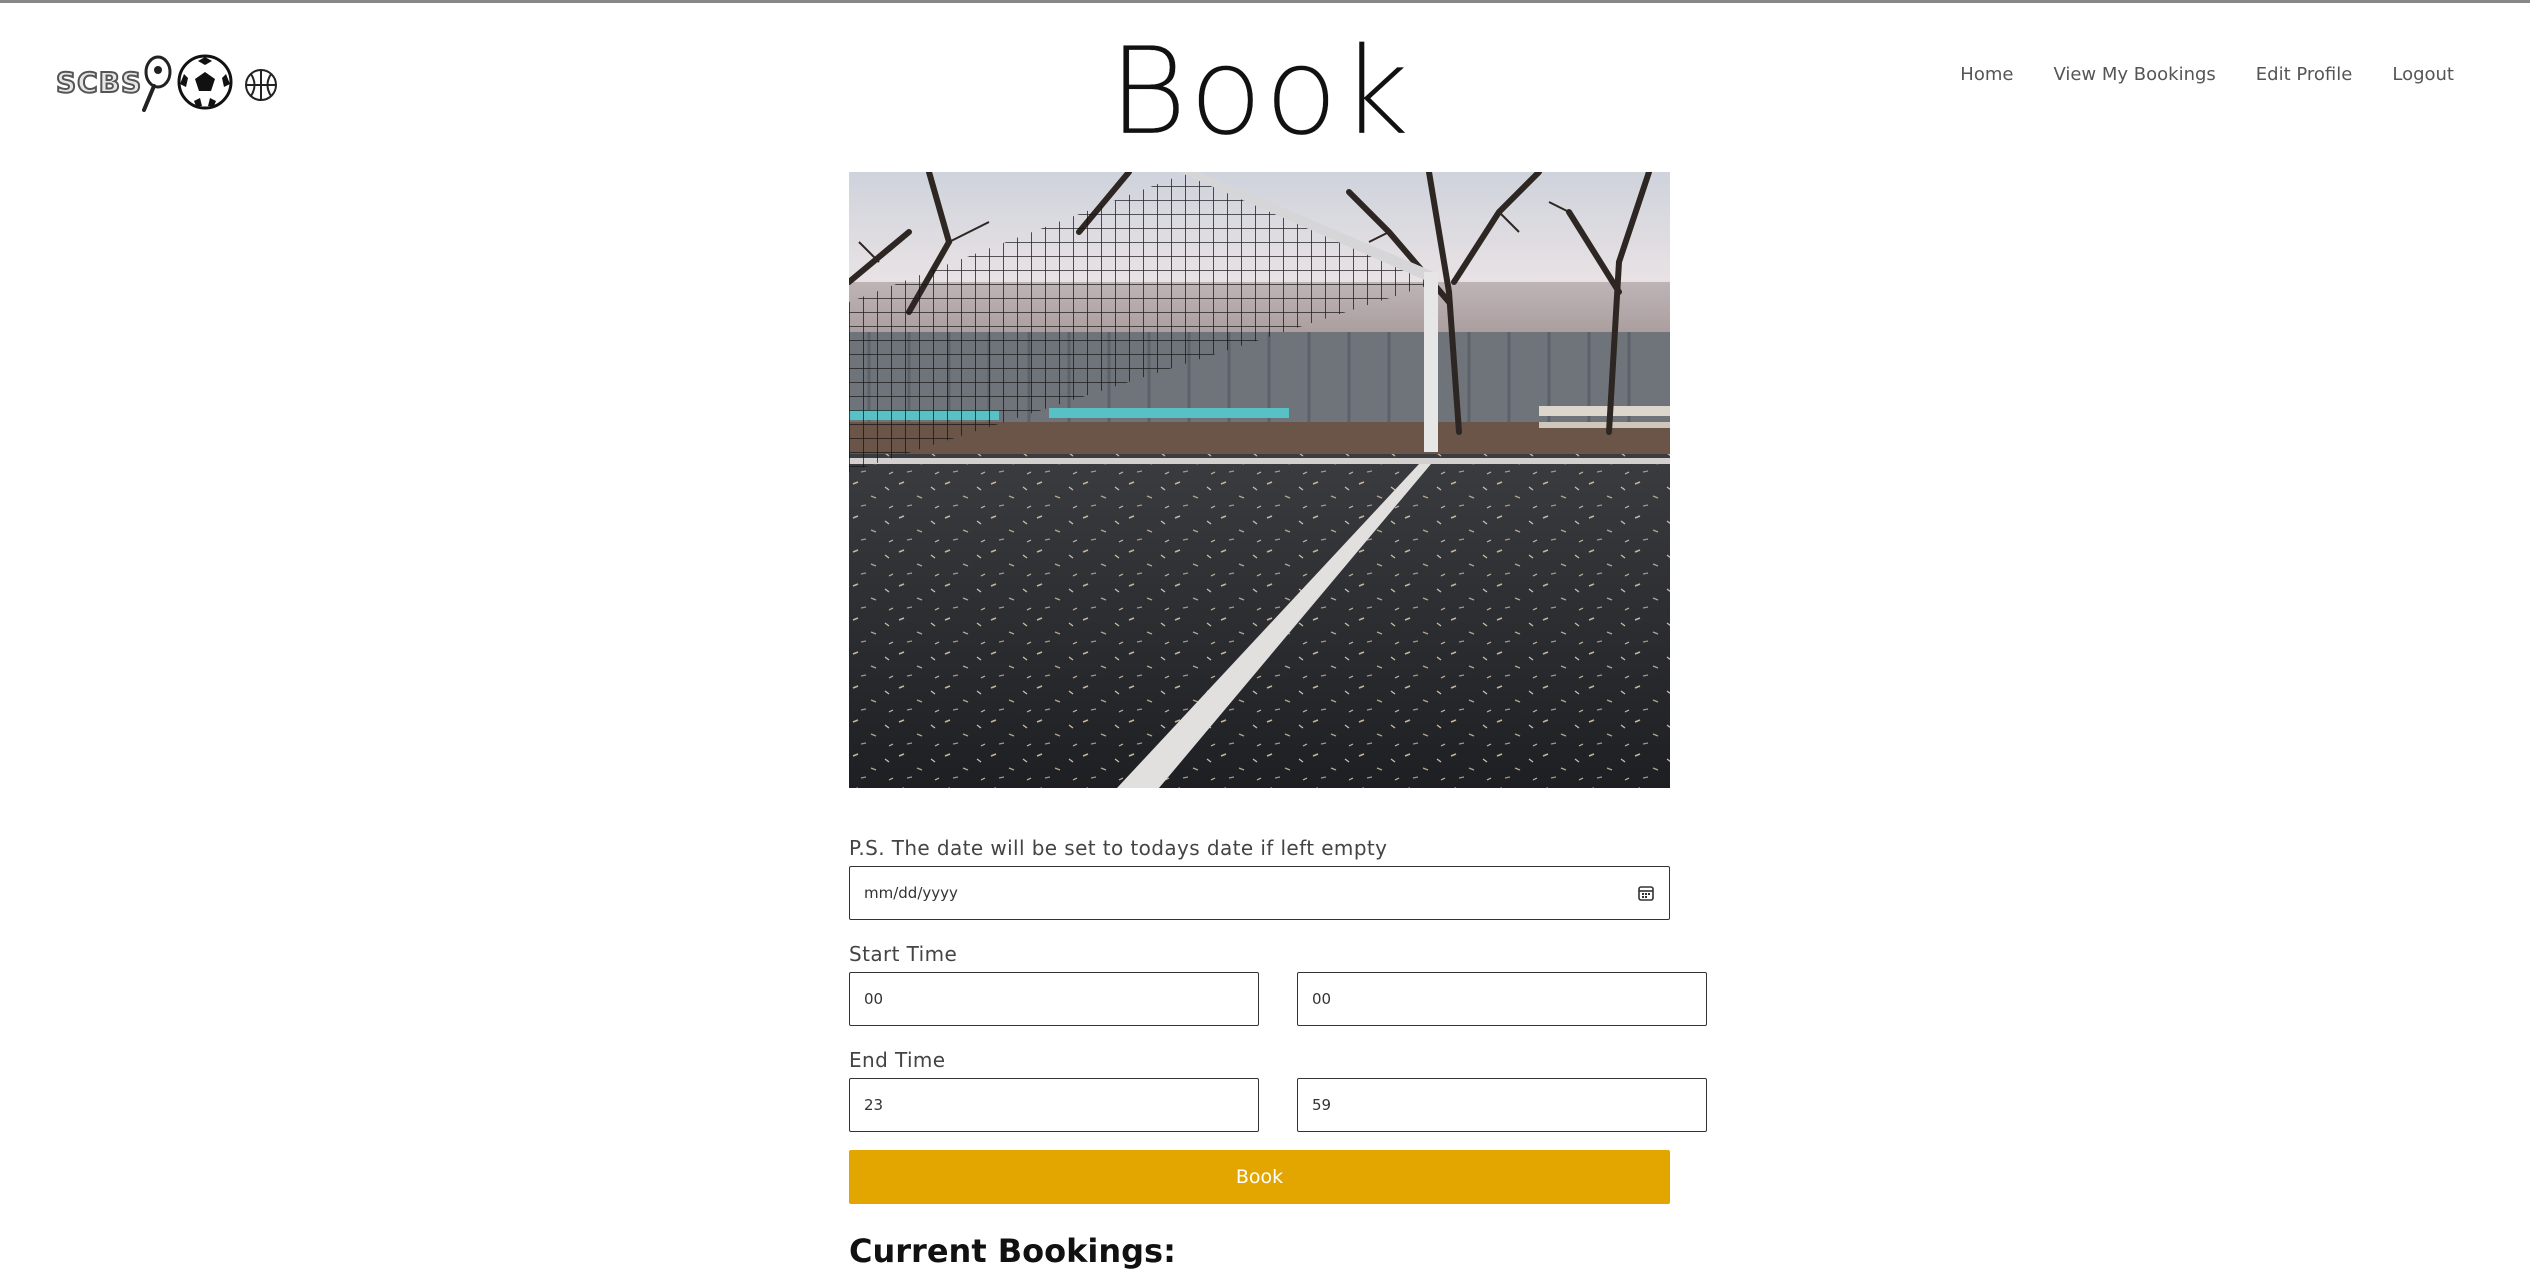 The width and height of the screenshot is (2530, 1270). I want to click on logo-text: SCBS, so click(99, 82).